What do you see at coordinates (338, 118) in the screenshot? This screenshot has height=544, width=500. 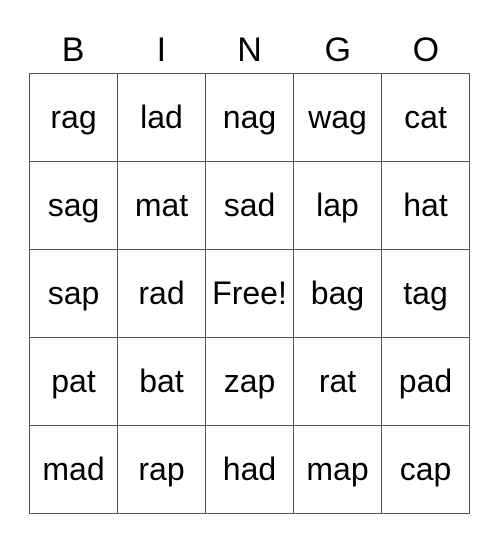 I see `bingo-cell: wag` at bounding box center [338, 118].